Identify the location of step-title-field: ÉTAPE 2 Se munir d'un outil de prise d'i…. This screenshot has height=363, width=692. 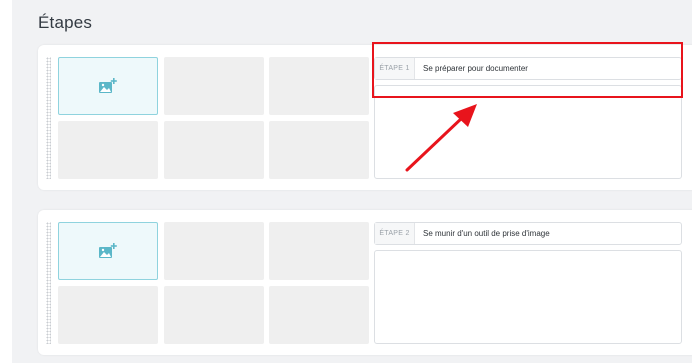
(528, 233).